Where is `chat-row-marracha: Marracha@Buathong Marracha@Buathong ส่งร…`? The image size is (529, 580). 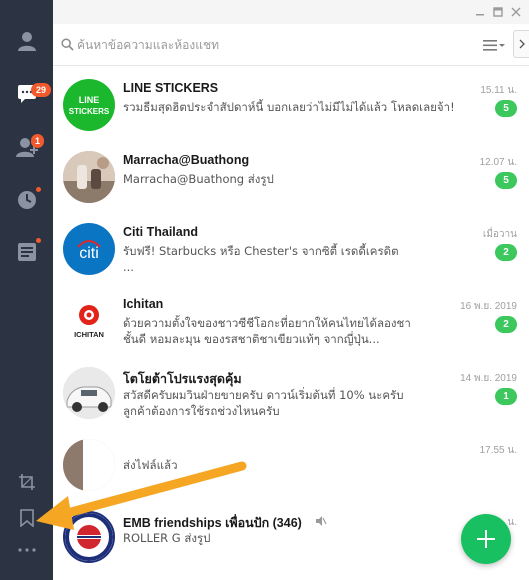 chat-row-marracha: Marracha@Buathong Marracha@Buathong ส่งร… is located at coordinates (291, 175).